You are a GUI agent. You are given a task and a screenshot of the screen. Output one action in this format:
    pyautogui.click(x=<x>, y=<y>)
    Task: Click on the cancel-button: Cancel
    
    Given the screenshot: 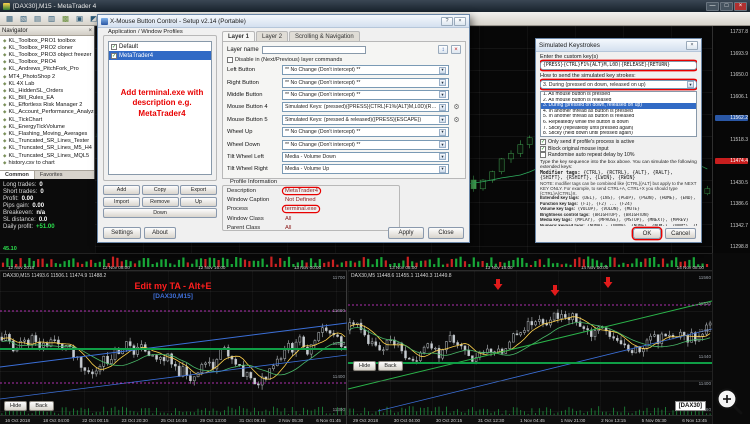 What is the action you would take?
    pyautogui.click(x=680, y=233)
    